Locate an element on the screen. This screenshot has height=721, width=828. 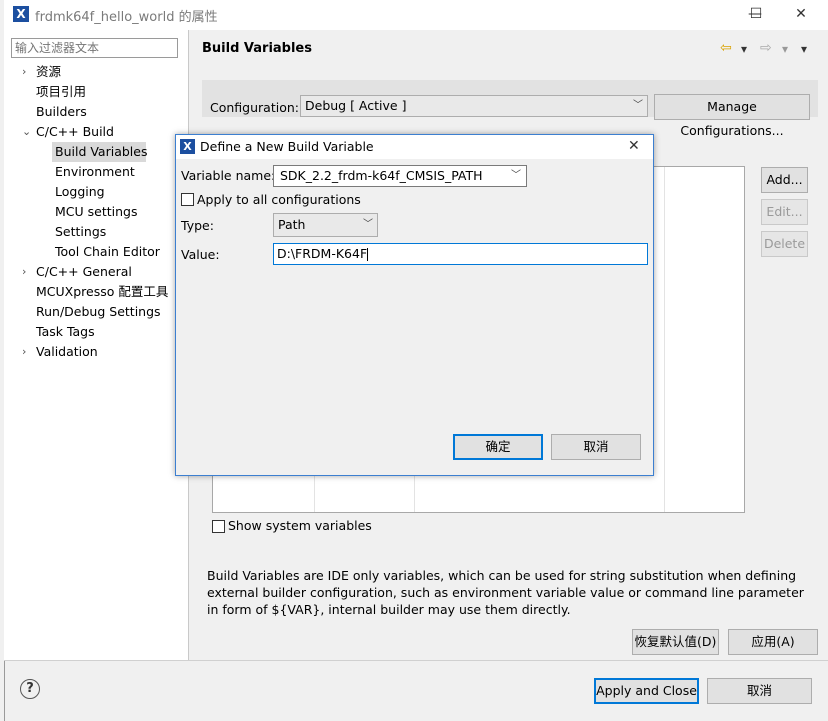
back-menu-chevron-down-icon: ▾ is located at coordinates (744, 51).